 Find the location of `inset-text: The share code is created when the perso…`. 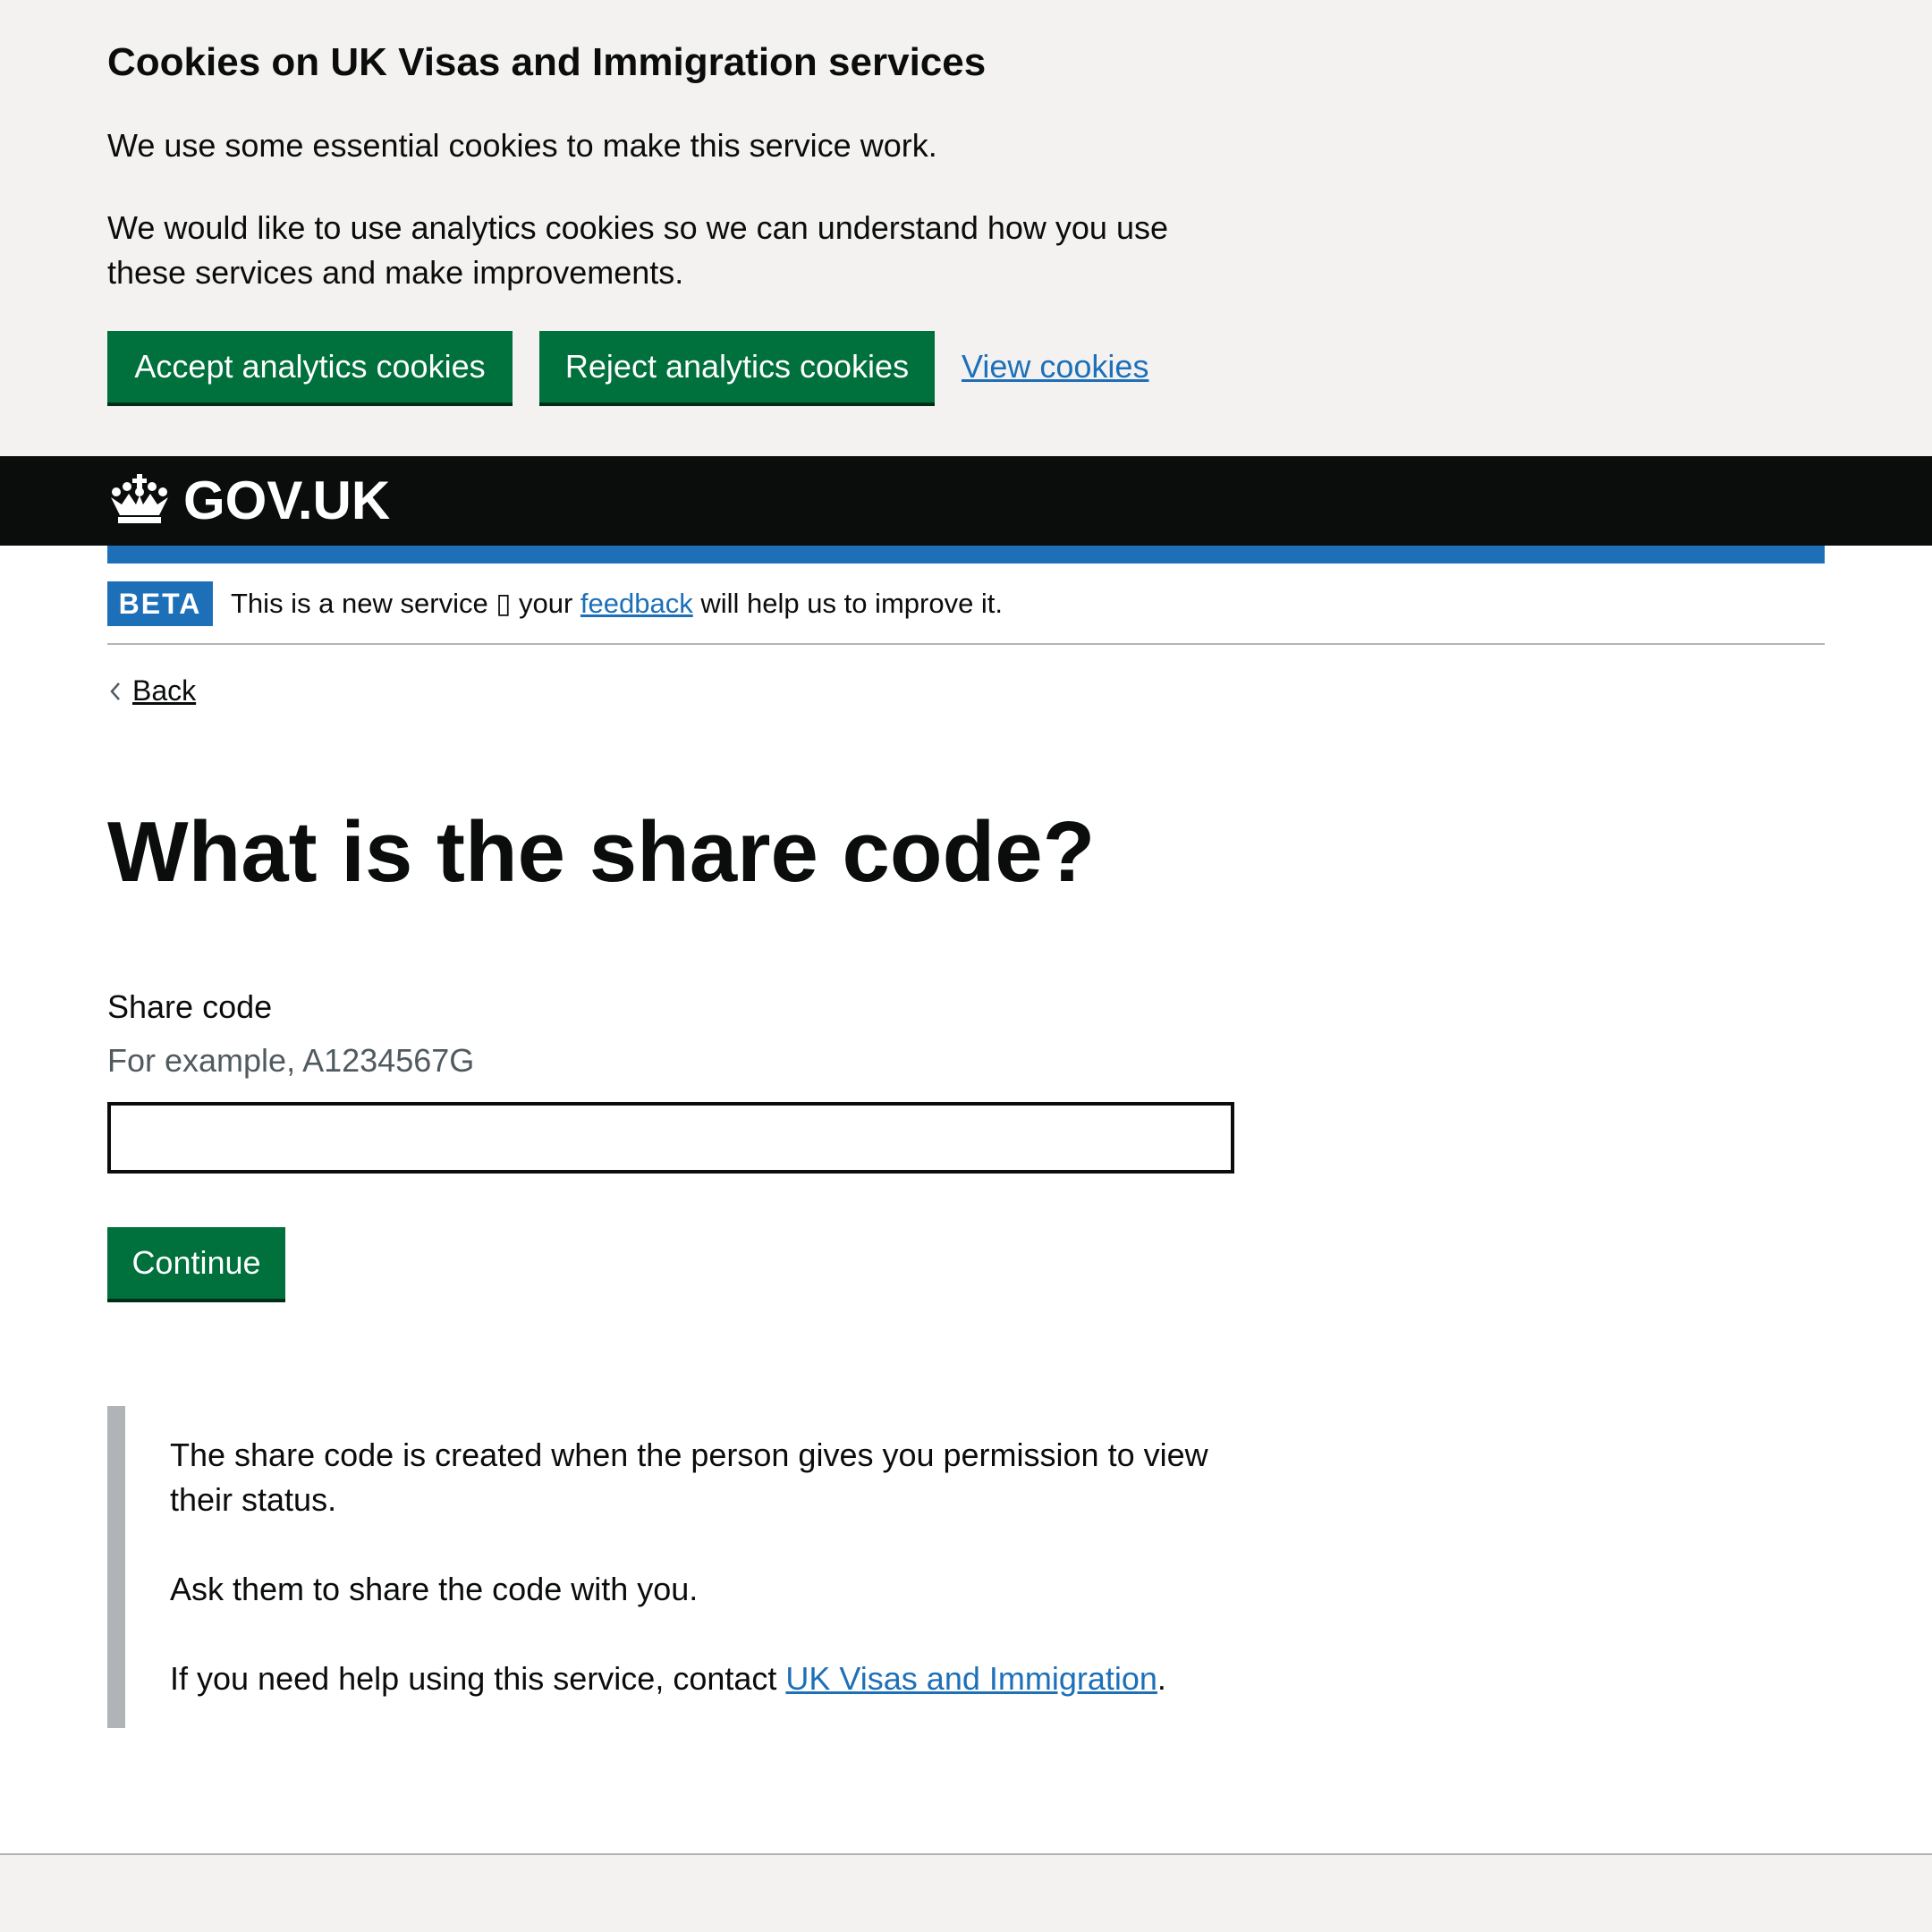

inset-text: The share code is created when the perso… is located at coordinates (670, 1567).